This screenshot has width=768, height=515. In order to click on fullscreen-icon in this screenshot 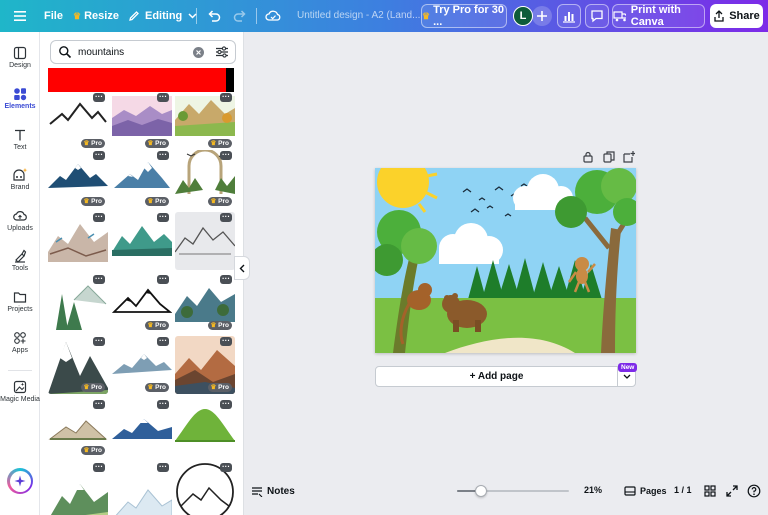, I will do `click(732, 491)`.